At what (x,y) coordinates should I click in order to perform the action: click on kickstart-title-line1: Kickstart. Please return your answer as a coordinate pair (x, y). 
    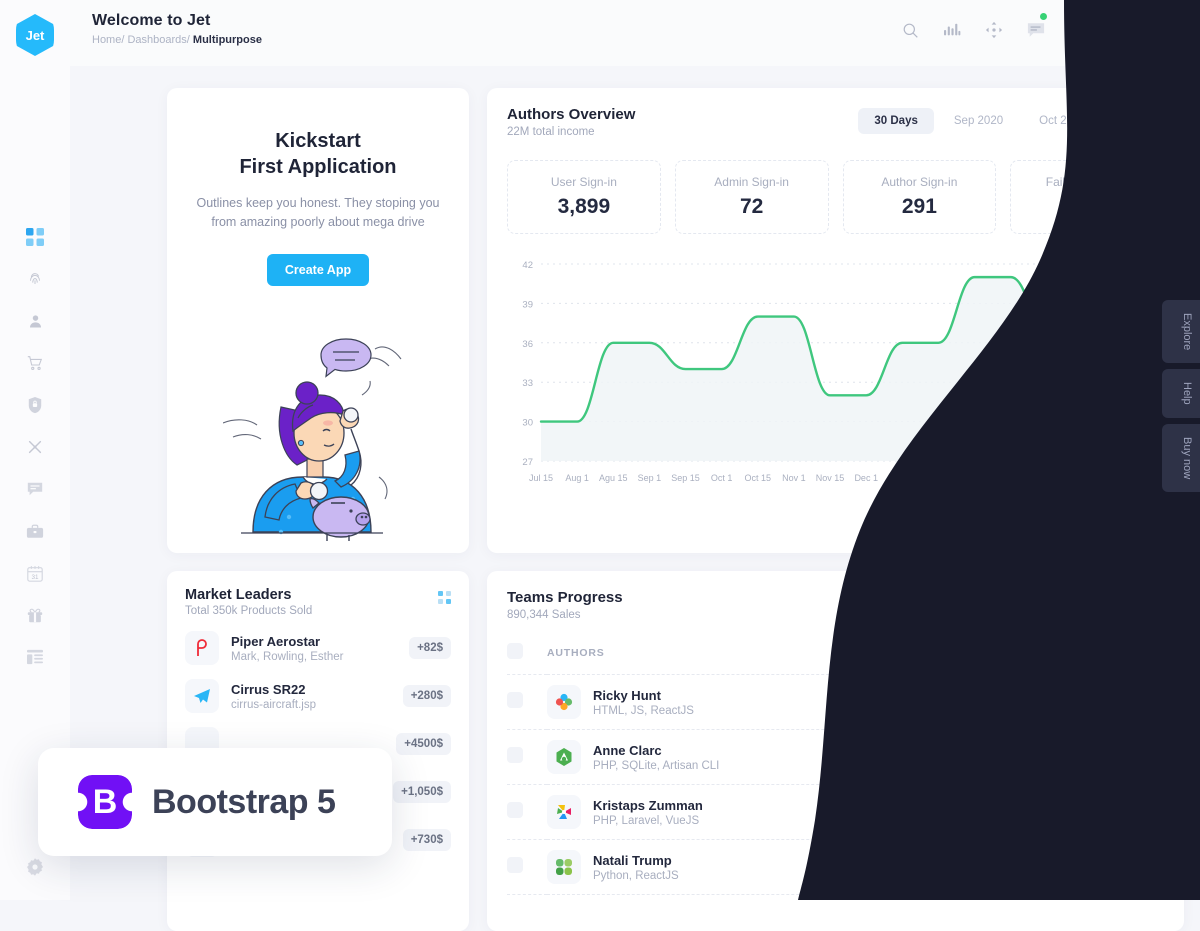
    Looking at the image, I should click on (318, 141).